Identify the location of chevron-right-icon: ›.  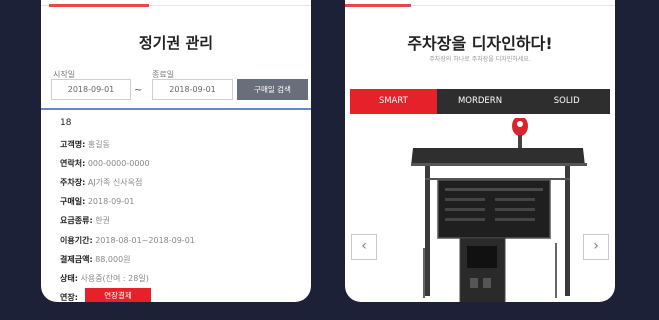
(596, 246).